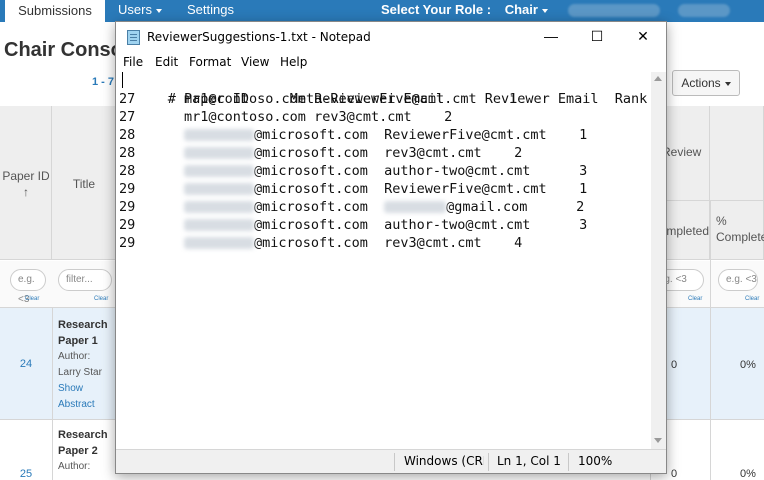 The image size is (764, 480). Describe the element at coordinates (135, 9) in the screenshot. I see `users-menu-label: Users` at that location.